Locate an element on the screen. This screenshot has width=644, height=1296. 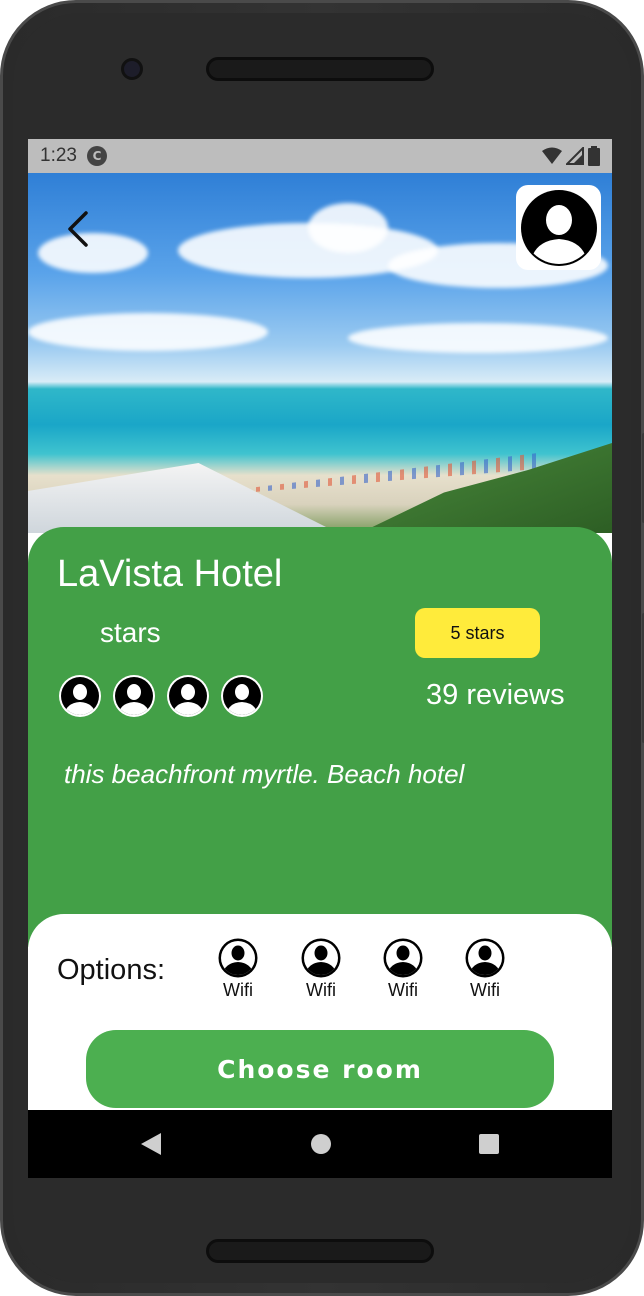
nav-home-icon is located at coordinates (321, 1144).